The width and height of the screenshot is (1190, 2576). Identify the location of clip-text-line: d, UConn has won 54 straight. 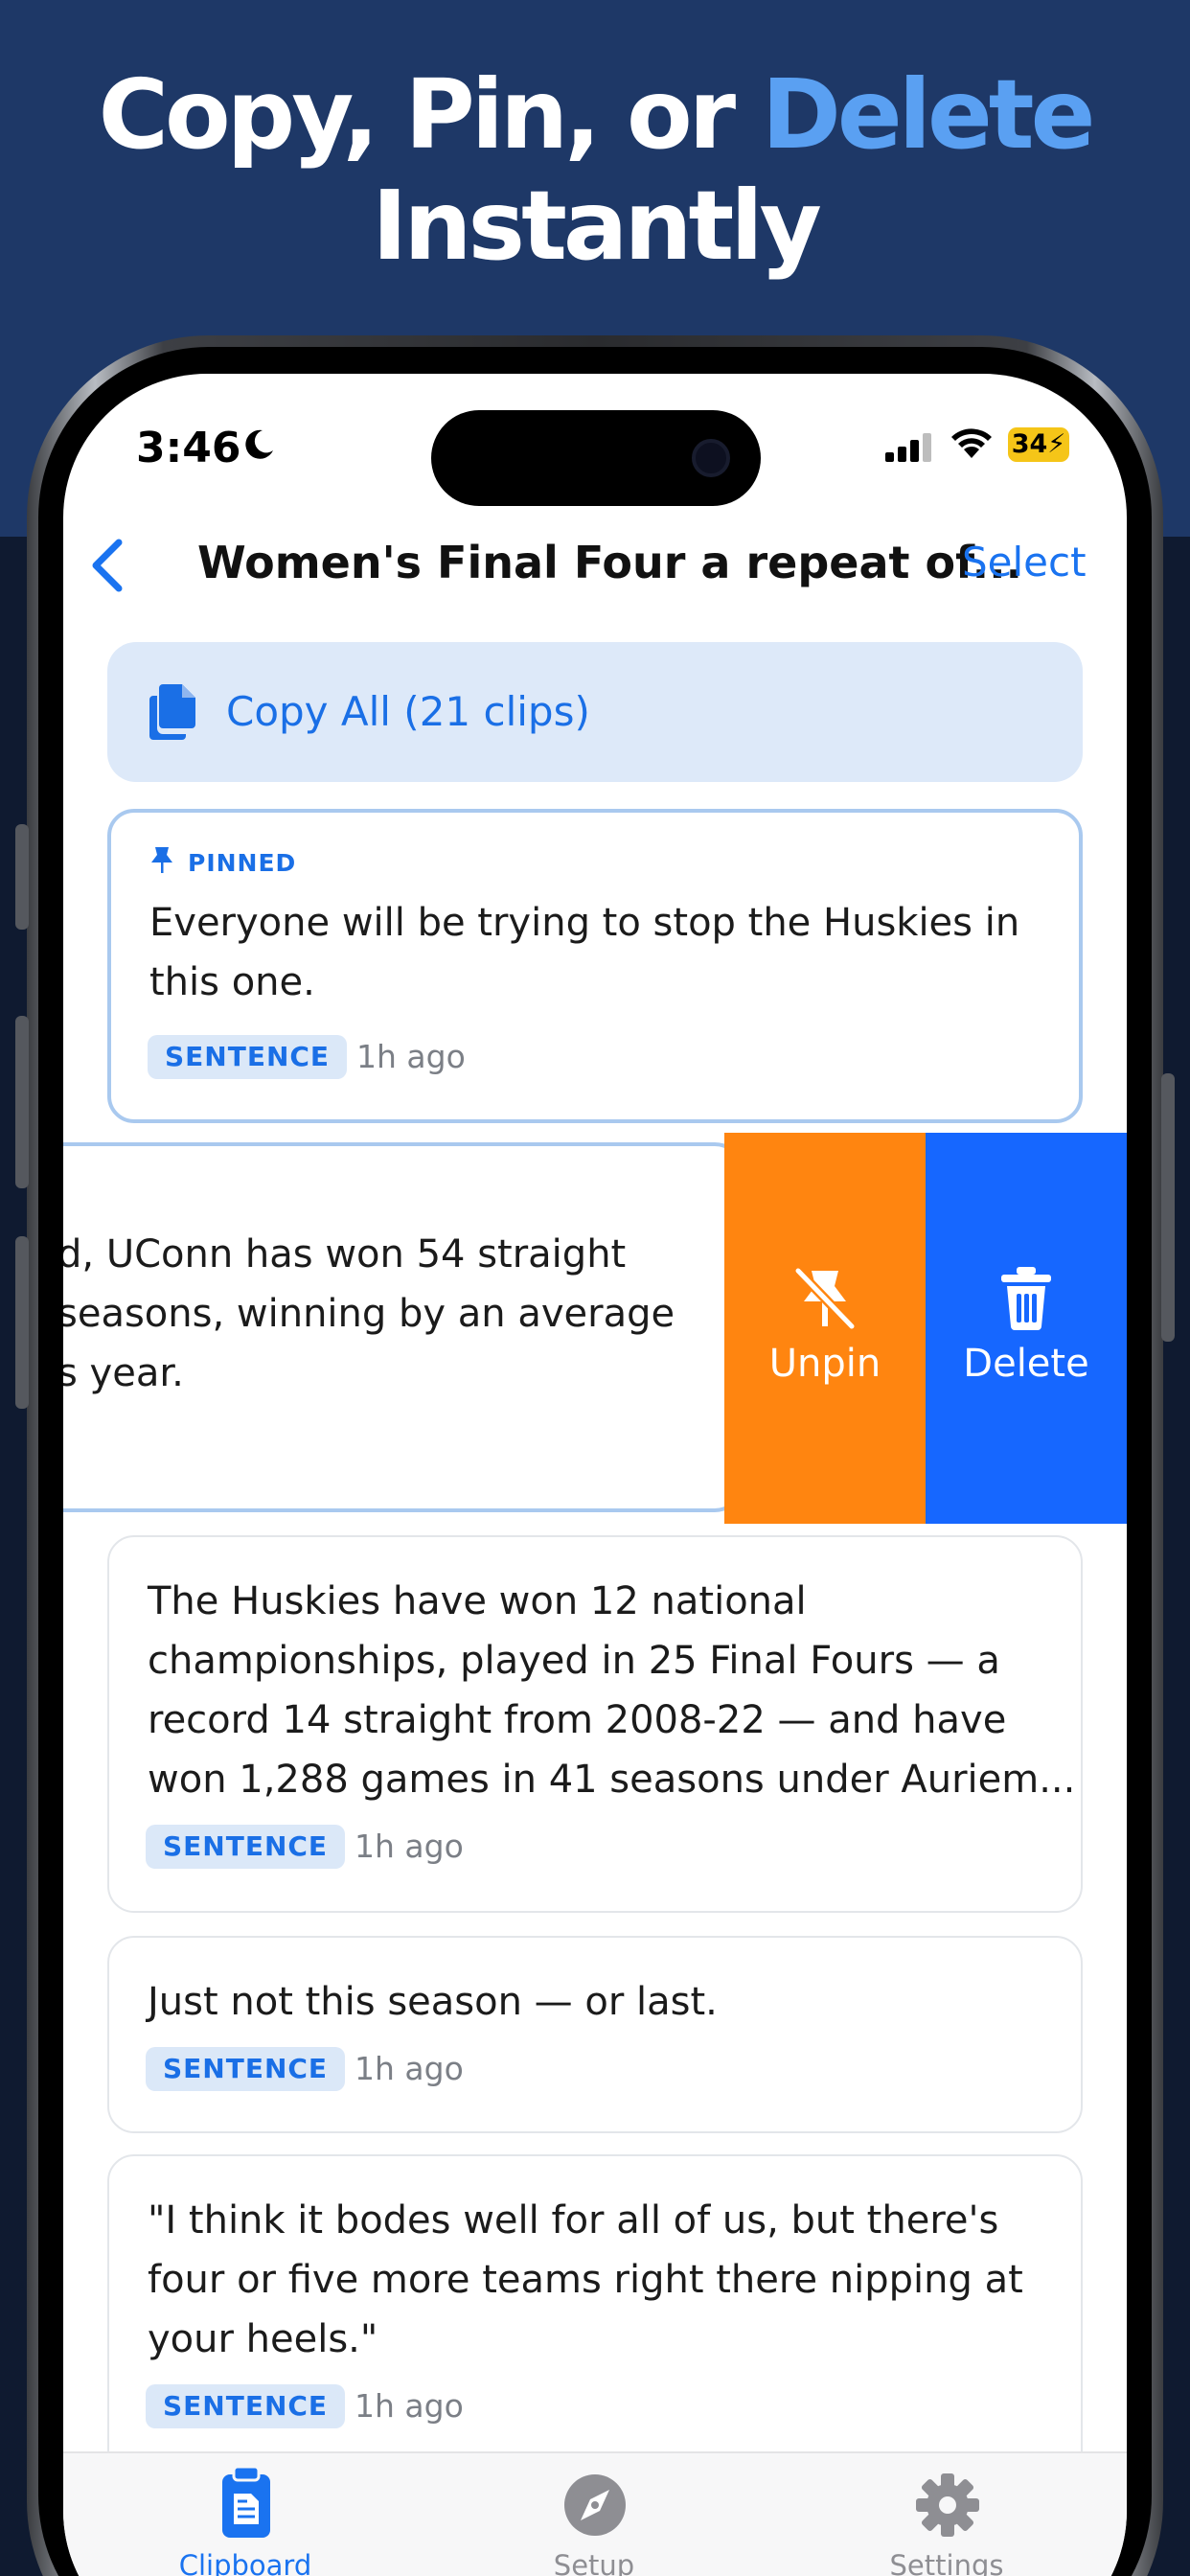
(345, 1254).